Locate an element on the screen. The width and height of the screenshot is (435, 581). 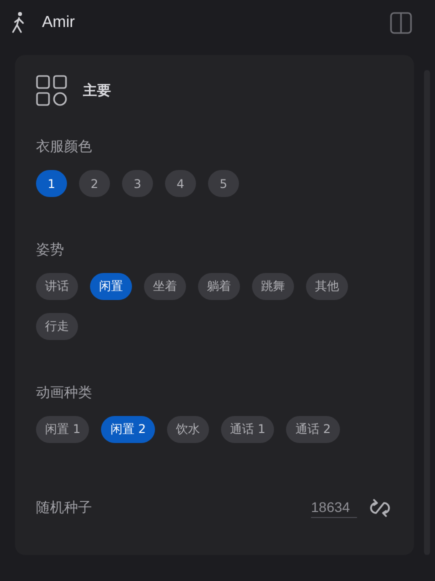
seed-field: 18634 is located at coordinates (334, 507).